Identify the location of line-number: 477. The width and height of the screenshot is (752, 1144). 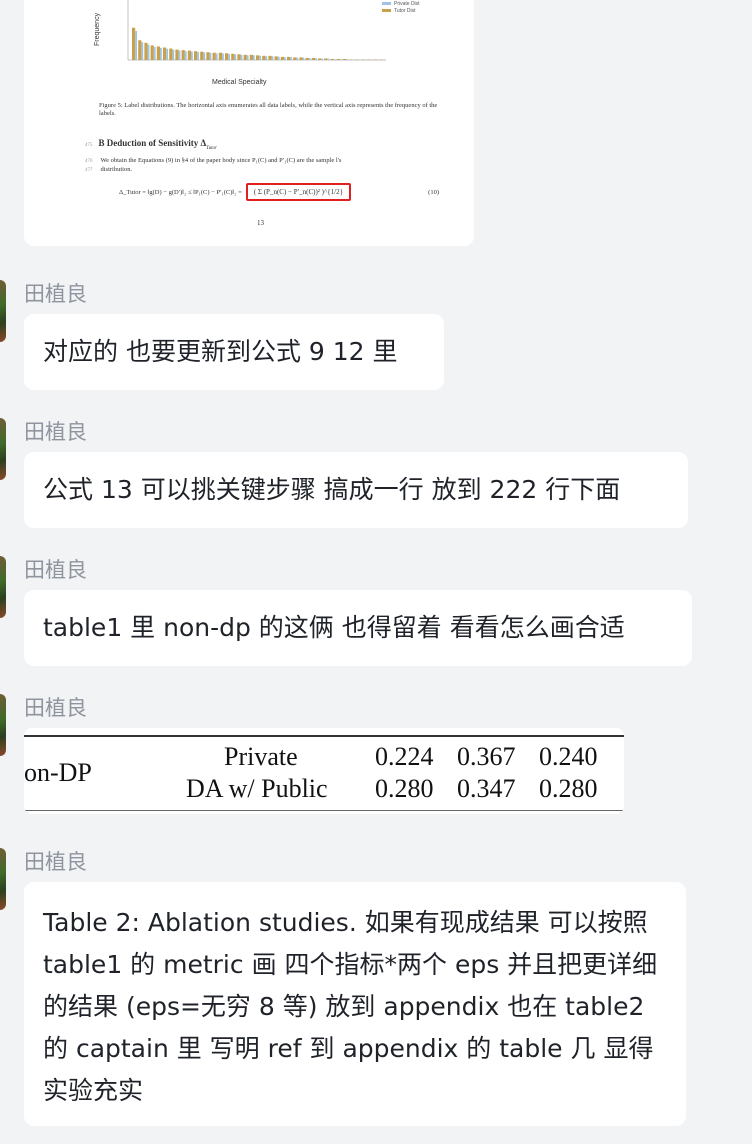
(89, 170).